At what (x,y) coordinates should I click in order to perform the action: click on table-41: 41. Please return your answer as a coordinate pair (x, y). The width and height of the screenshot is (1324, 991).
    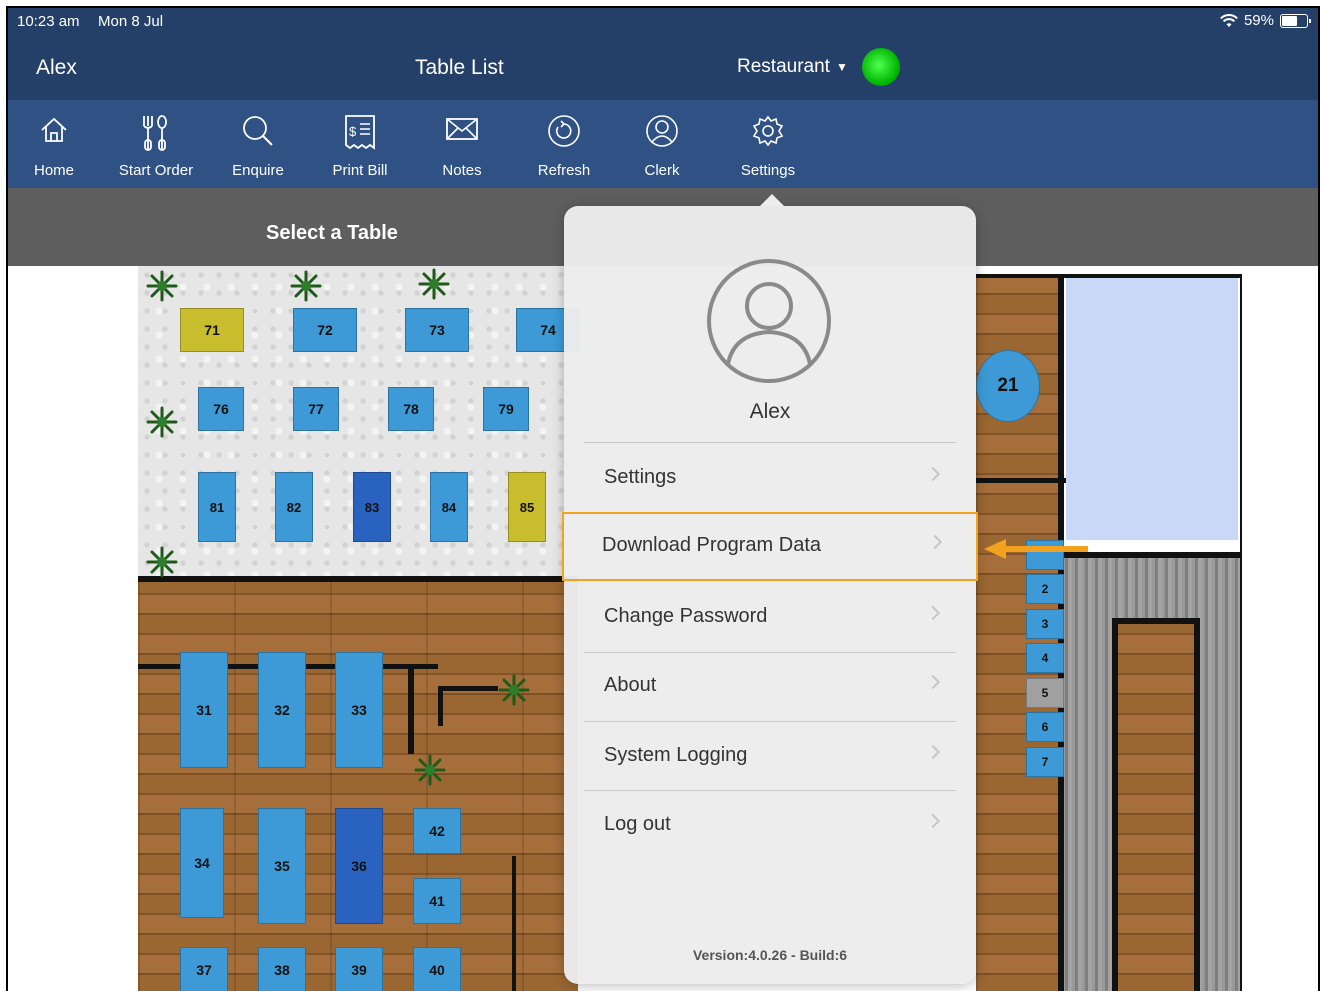
    Looking at the image, I should click on (437, 901).